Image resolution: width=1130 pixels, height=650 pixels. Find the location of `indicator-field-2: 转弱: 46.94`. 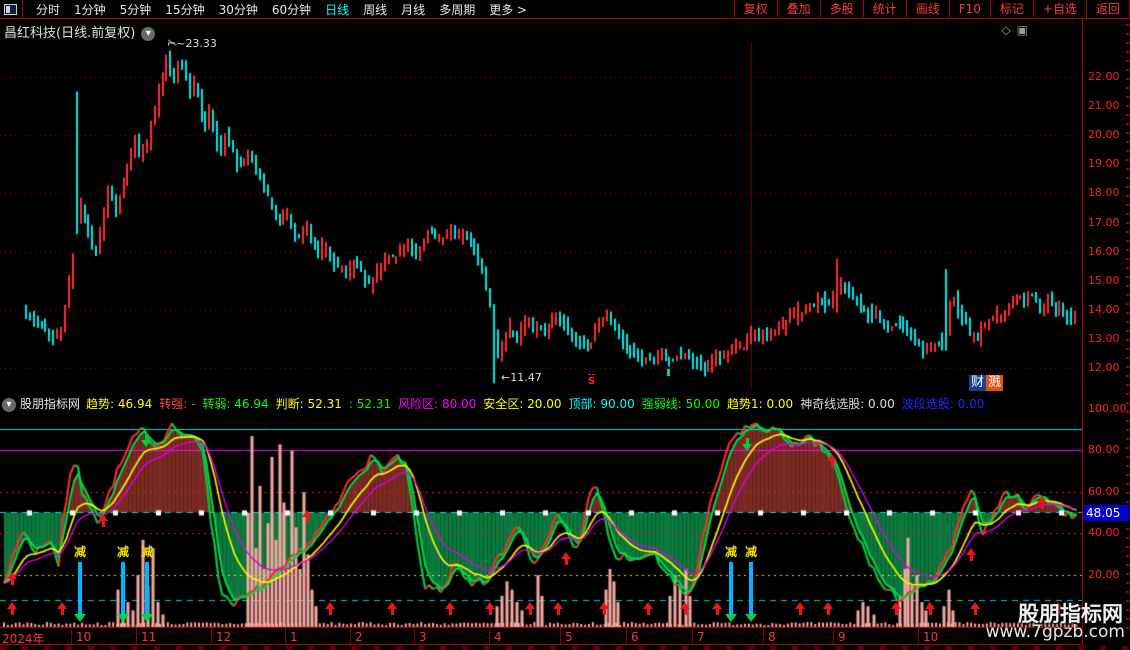

indicator-field-2: 转弱: 46.94 is located at coordinates (235, 404).